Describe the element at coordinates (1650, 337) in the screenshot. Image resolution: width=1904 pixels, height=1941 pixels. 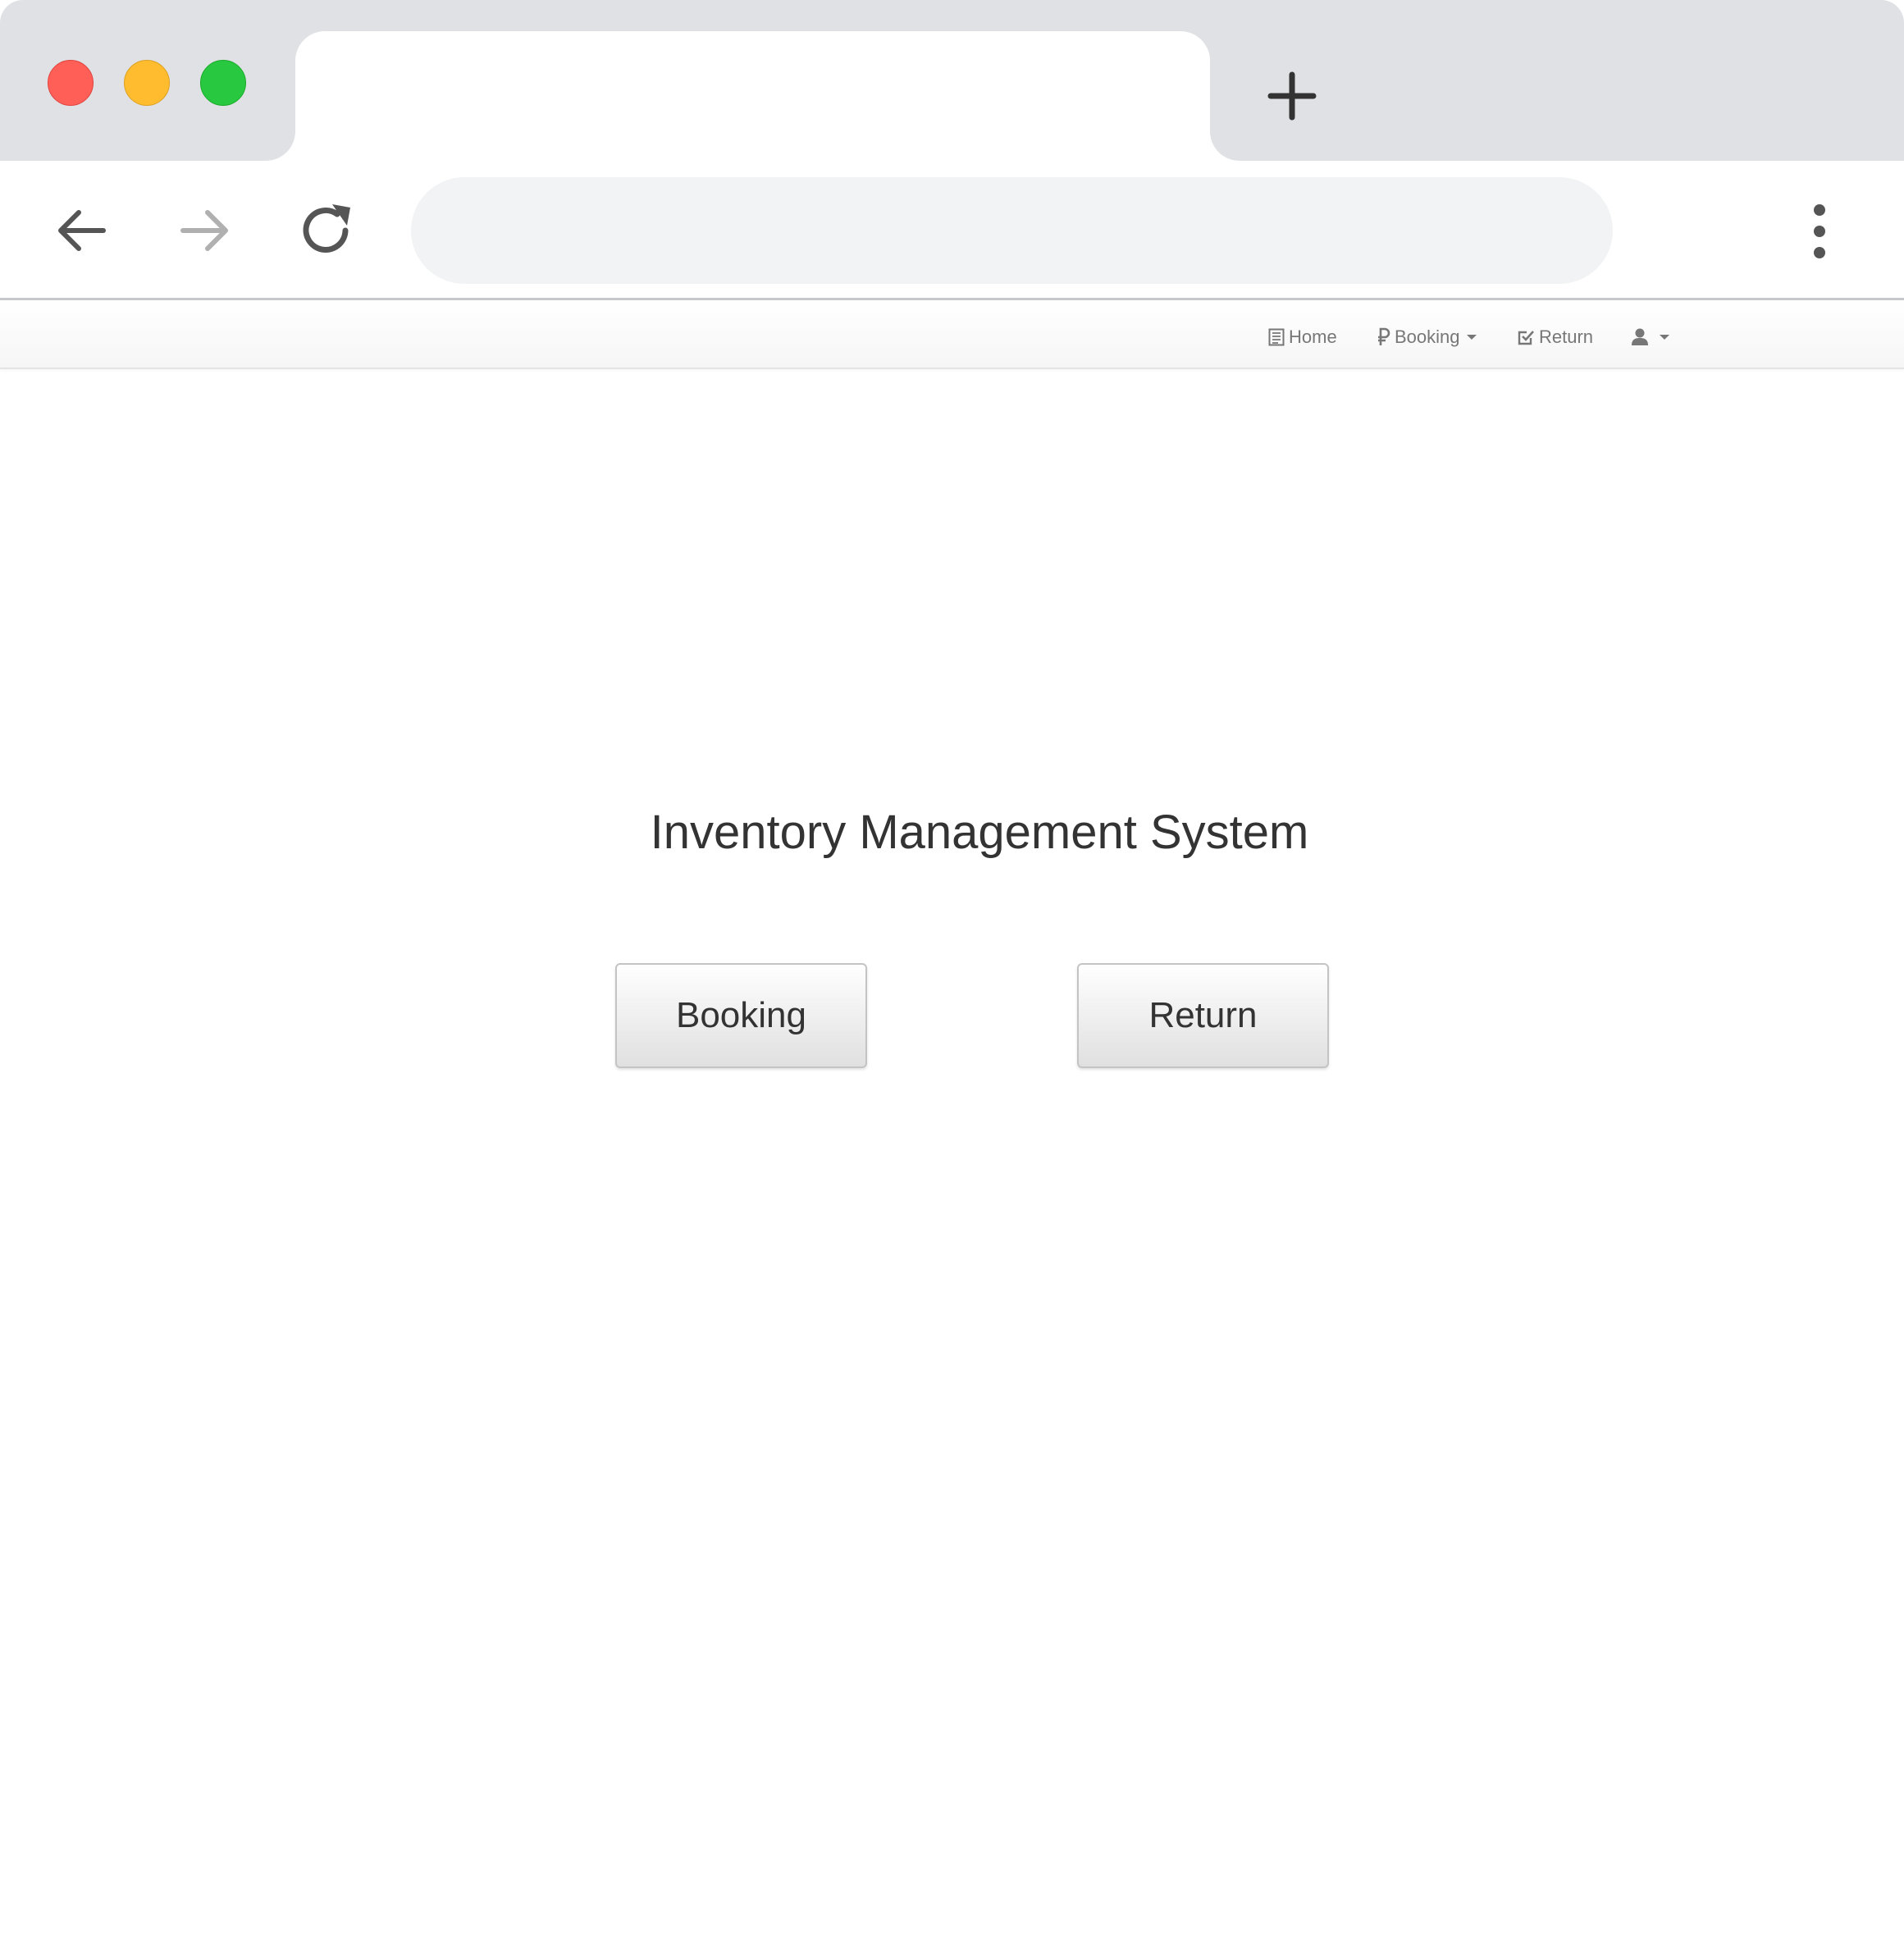
I see `nav-user-dropdown` at that location.